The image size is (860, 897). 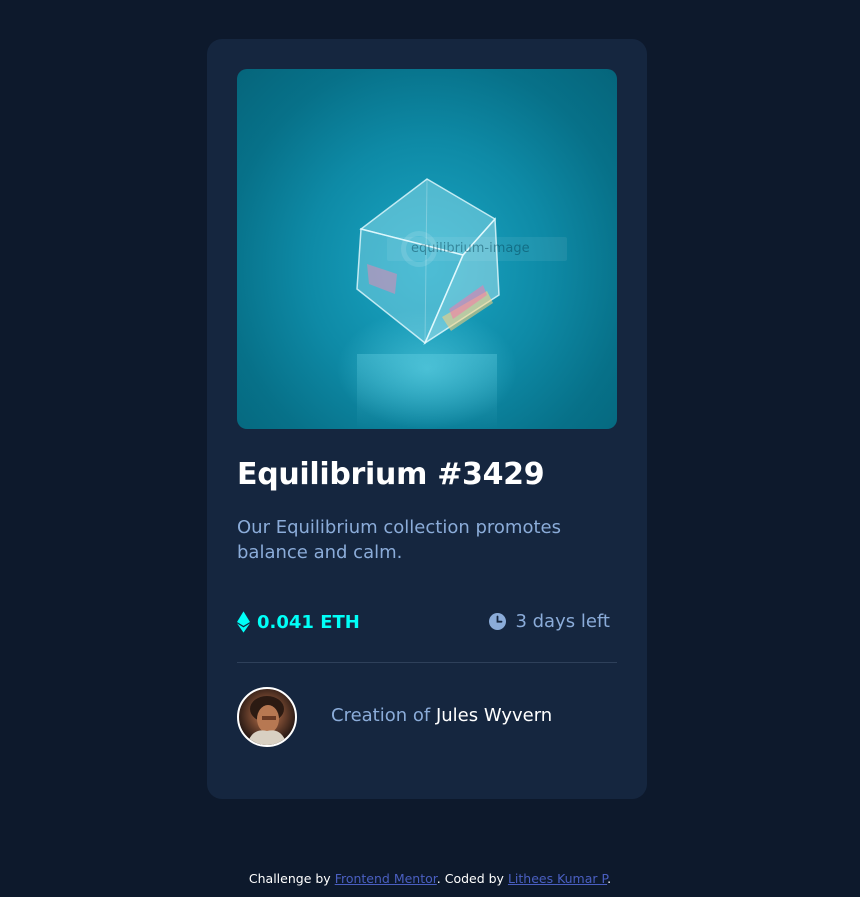 I want to click on footer-end: ., so click(x=609, y=878).